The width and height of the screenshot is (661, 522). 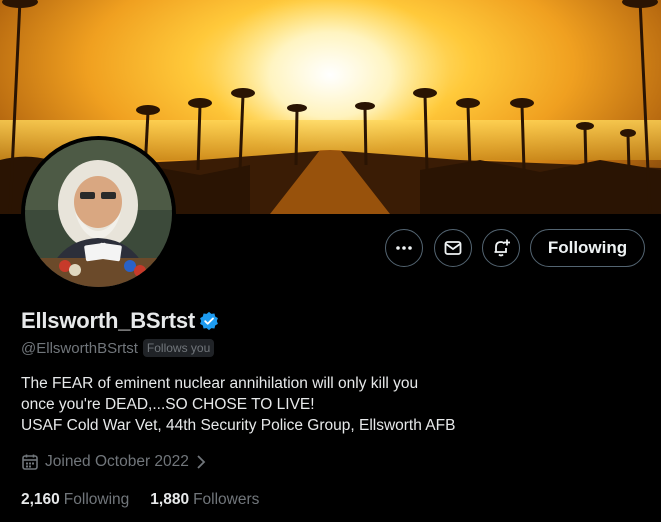 I want to click on mail-icon, so click(x=453, y=248).